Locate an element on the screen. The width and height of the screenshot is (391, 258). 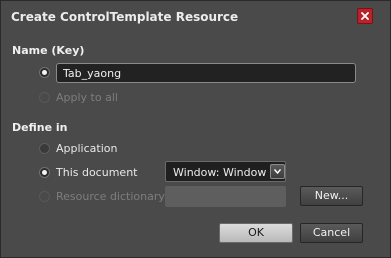
apply-to-all-label: Apply to all is located at coordinates (87, 97).